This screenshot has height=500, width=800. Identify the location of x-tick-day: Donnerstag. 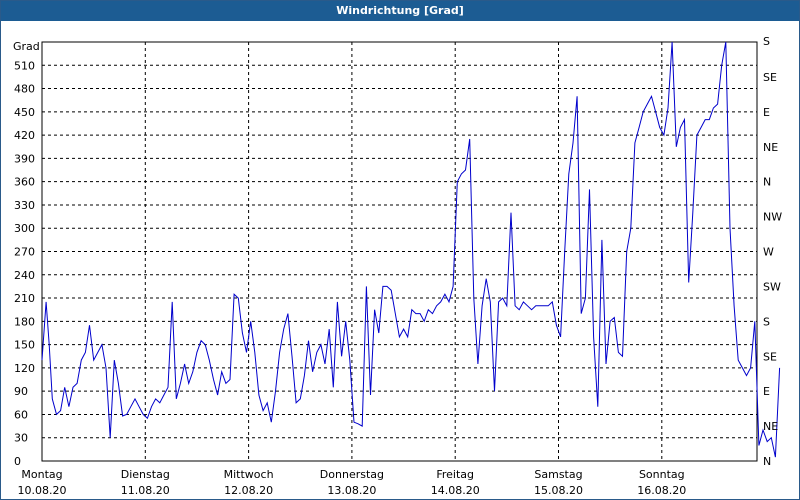
(352, 474).